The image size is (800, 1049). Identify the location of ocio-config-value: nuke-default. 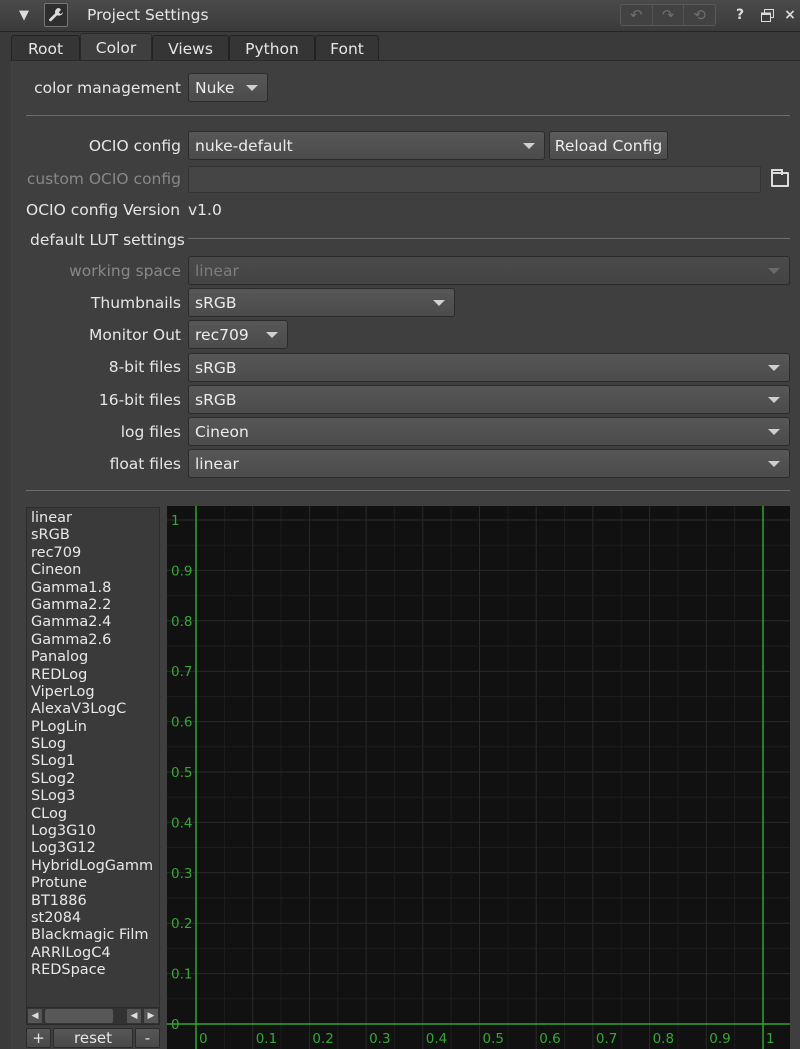
(244, 145).